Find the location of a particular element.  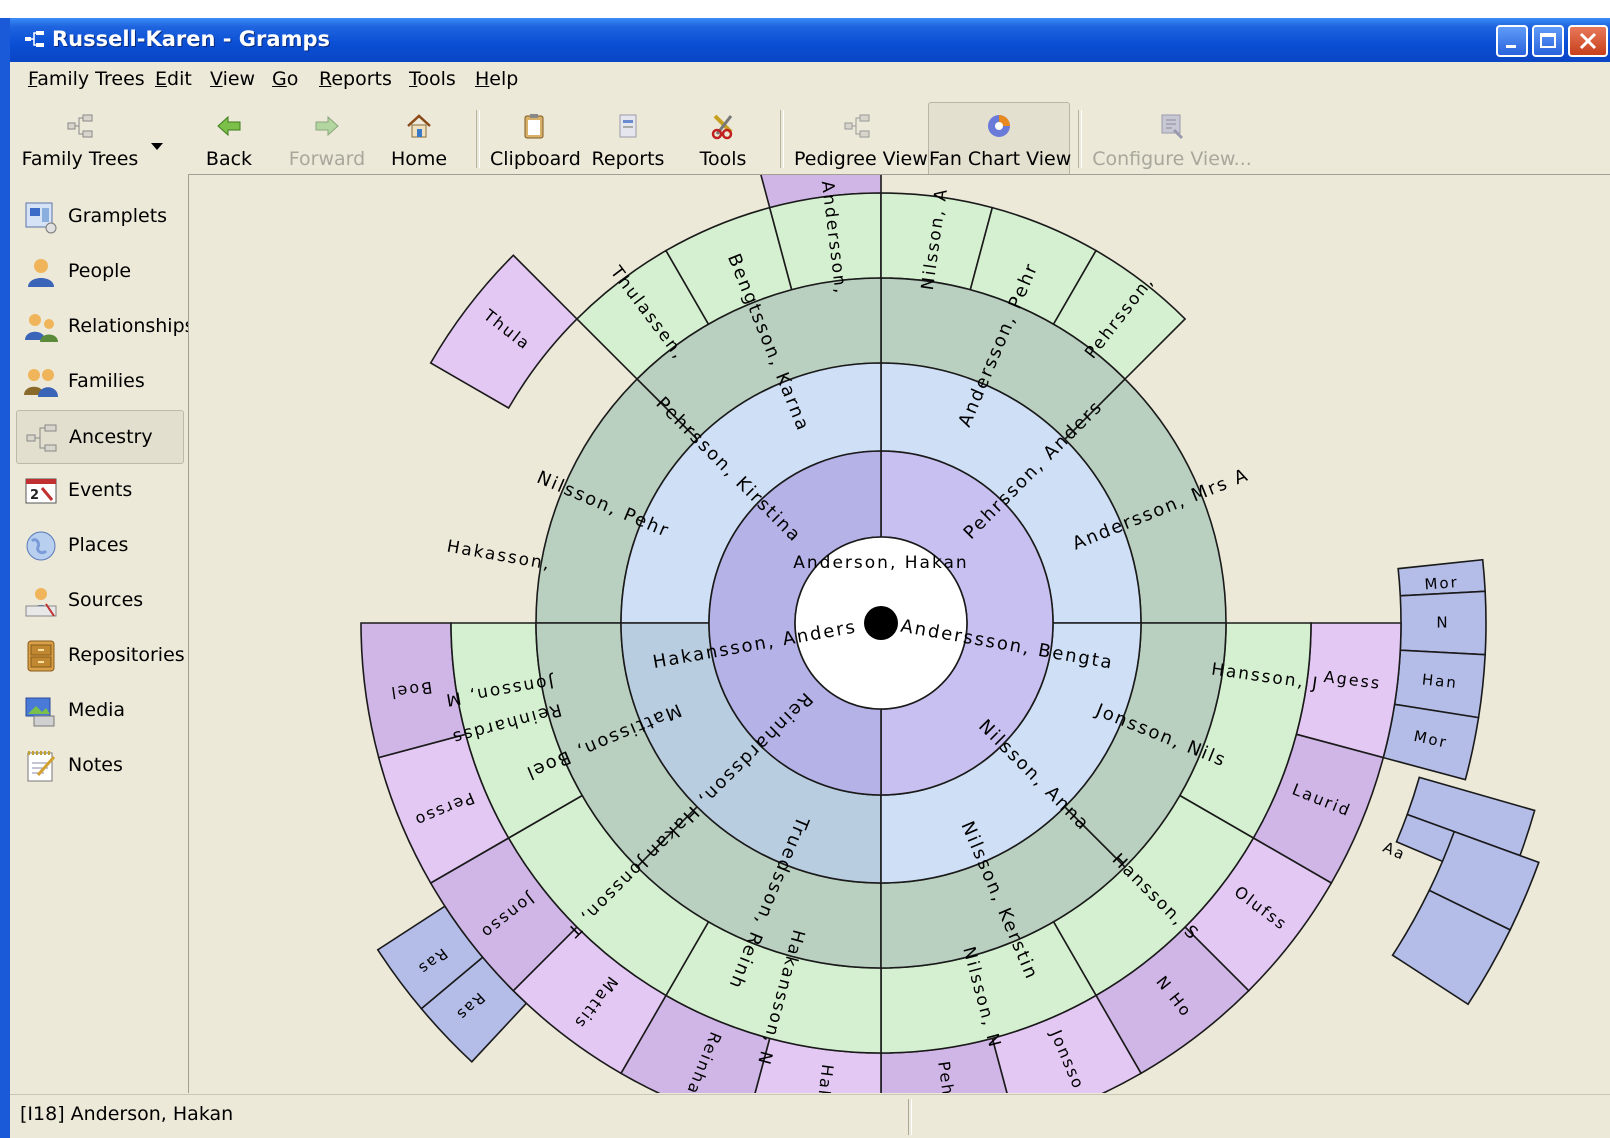

sidebar-item-media: Media is located at coordinates (100, 711).